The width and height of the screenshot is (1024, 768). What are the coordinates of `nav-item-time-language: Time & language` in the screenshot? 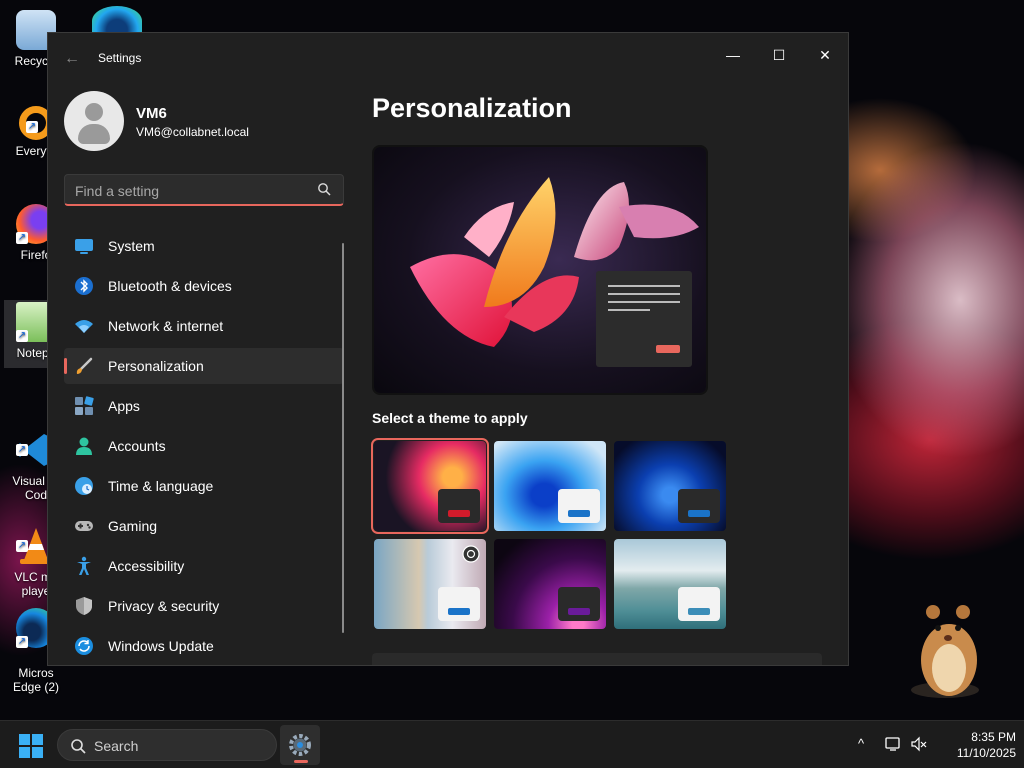 It's located at (204, 486).